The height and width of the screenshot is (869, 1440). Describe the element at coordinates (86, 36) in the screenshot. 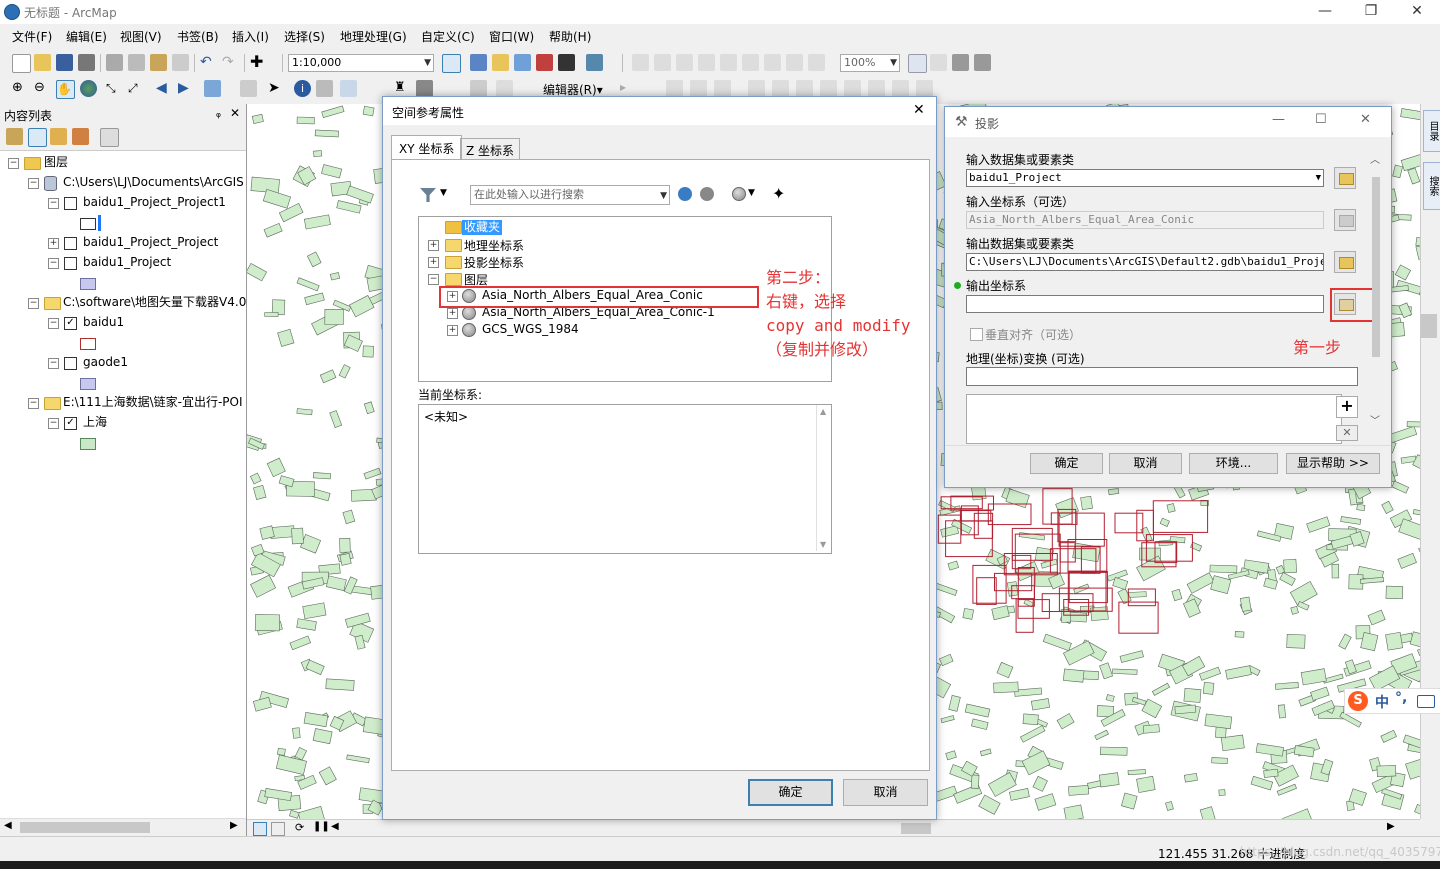

I see `menu-edit: 编辑(E)` at that location.